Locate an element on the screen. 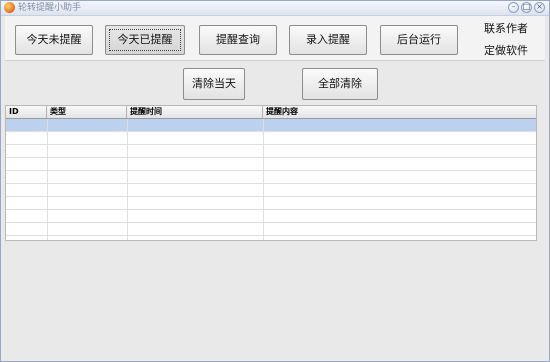  today-unreminded-button: 今天未提醒 is located at coordinates (54, 40).